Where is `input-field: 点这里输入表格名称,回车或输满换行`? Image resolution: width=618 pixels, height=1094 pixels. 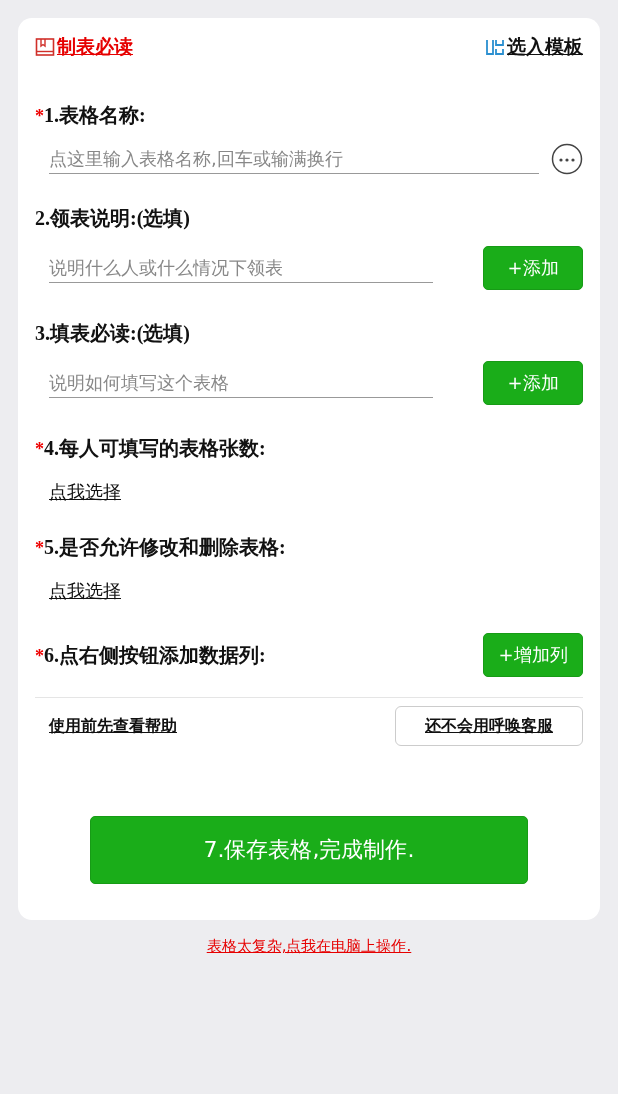
input-field: 点这里输入表格名称,回车或输满换行 is located at coordinates (294, 159).